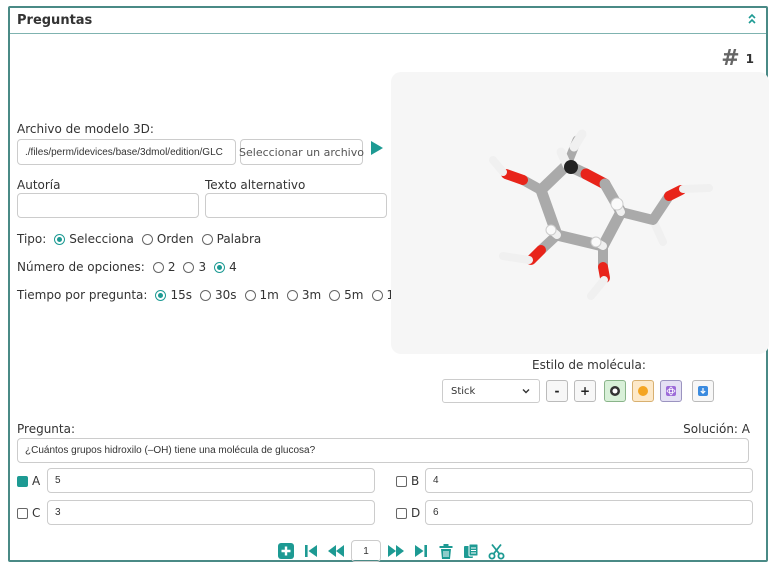 This screenshot has width=775, height=567. Describe the element at coordinates (589, 512) in the screenshot. I see `answer-d-input: 6` at that location.